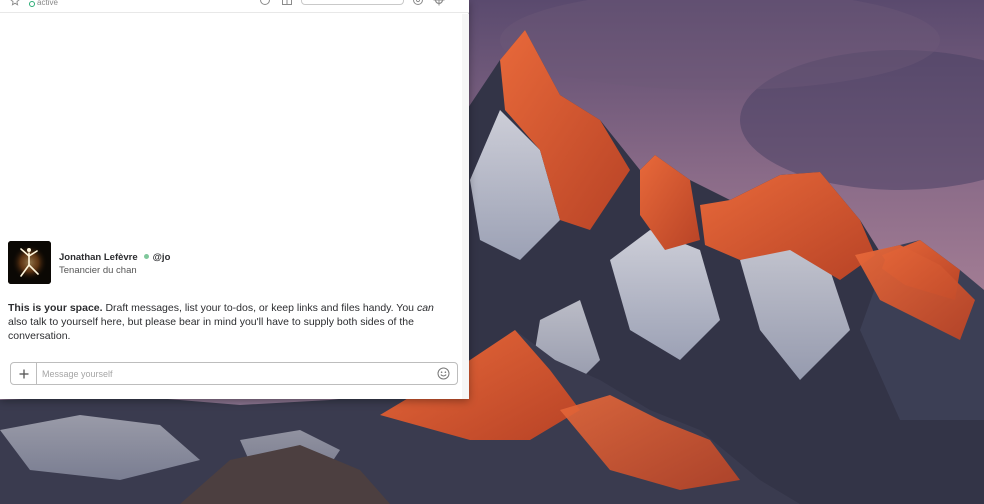 This screenshot has height=504, width=984. I want to click on search-input, so click(352, 2).